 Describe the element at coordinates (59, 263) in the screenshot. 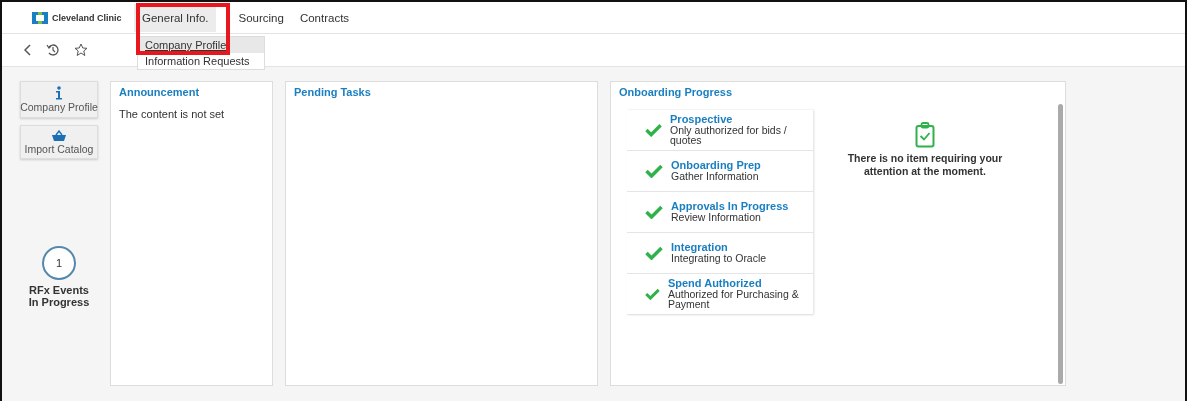

I see `count-badge: 1` at that location.